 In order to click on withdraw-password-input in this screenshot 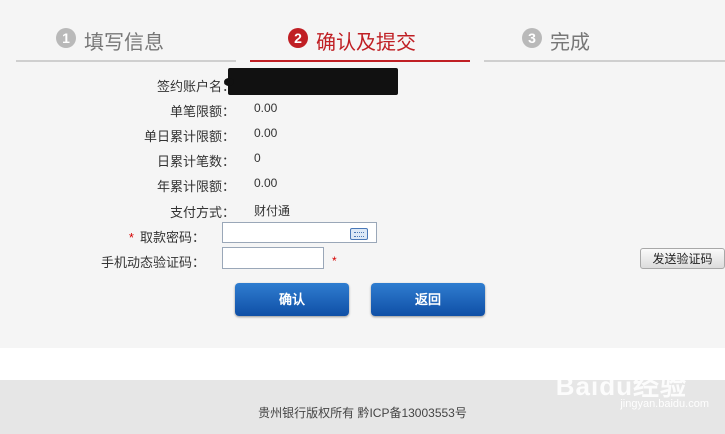, I will do `click(299, 232)`.